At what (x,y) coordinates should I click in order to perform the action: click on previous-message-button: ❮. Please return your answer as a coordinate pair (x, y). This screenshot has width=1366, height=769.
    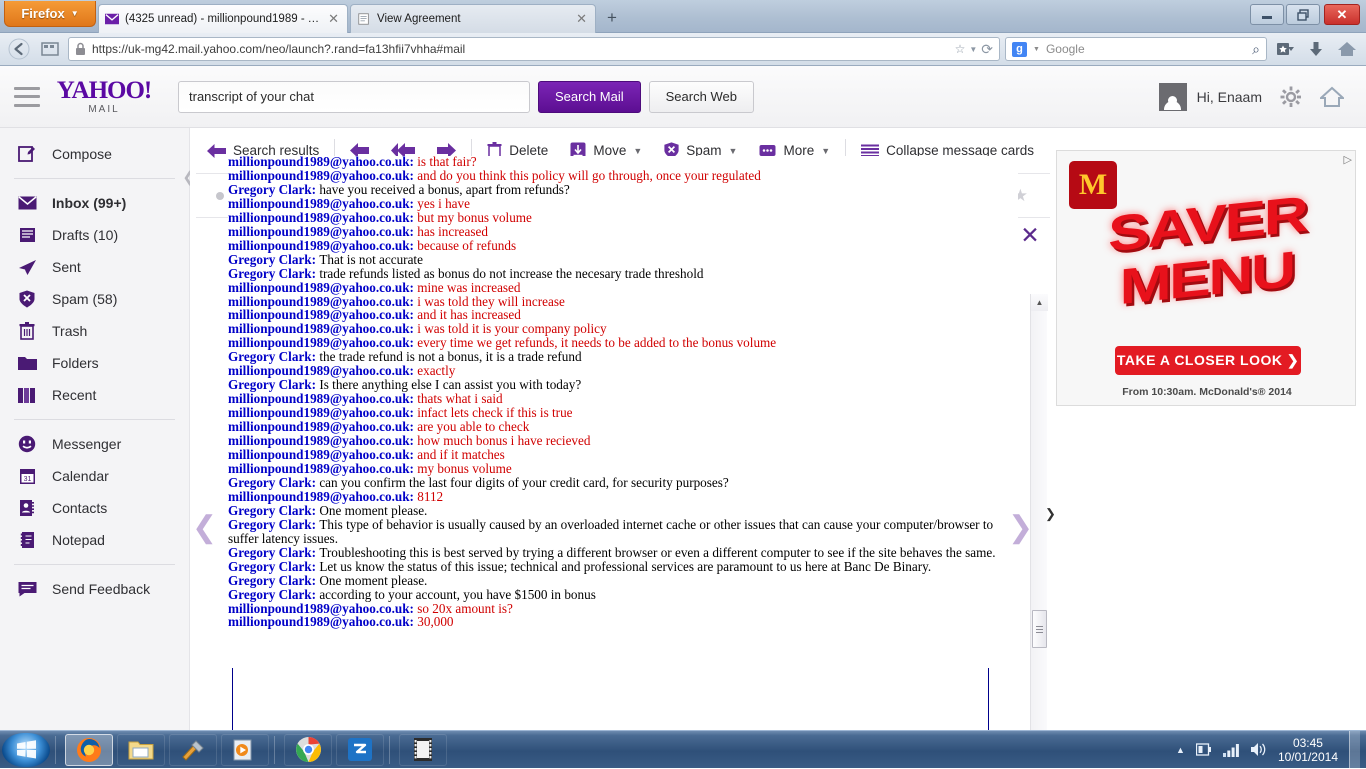
    Looking at the image, I should click on (204, 527).